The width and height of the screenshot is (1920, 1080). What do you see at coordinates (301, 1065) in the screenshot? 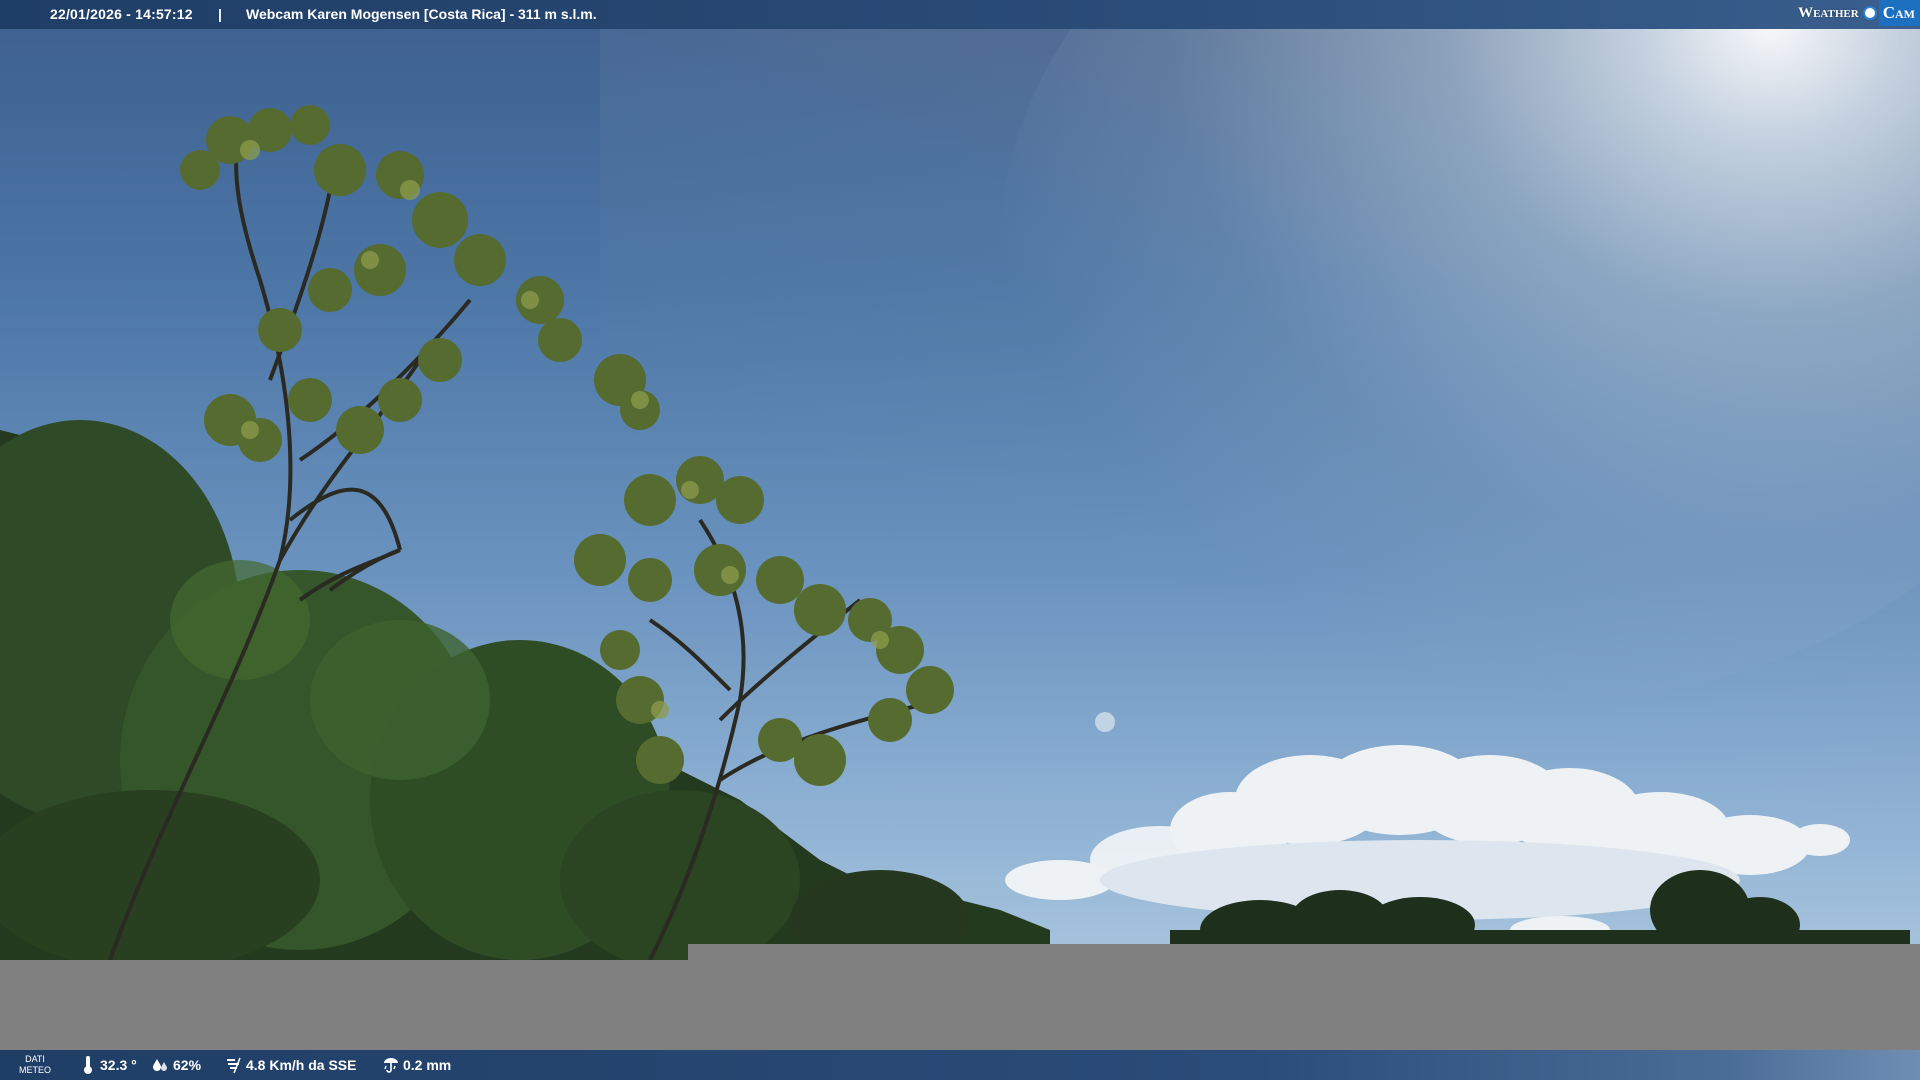
I see `wind-value: 4.8 Km/h da SSE` at bounding box center [301, 1065].